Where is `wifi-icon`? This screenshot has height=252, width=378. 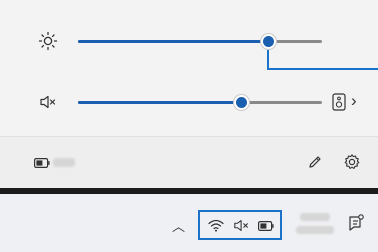 wifi-icon is located at coordinates (216, 225).